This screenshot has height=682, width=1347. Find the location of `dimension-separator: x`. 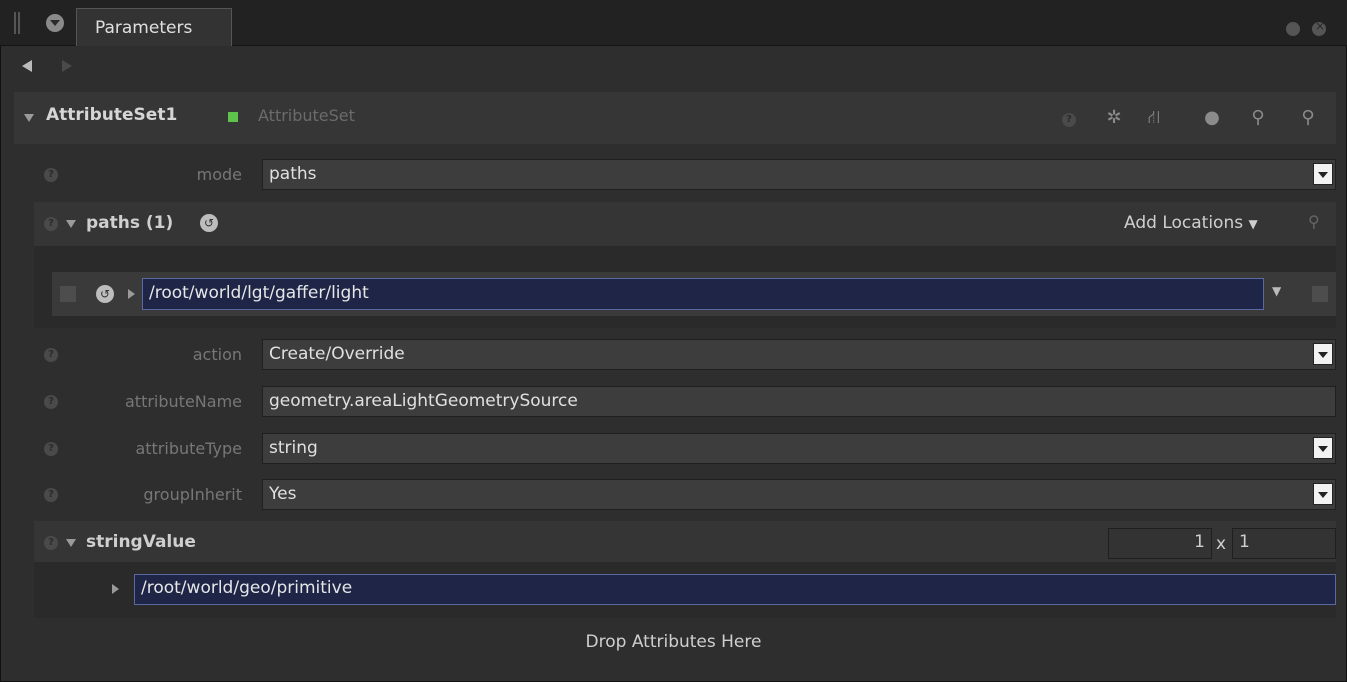

dimension-separator: x is located at coordinates (1221, 544).